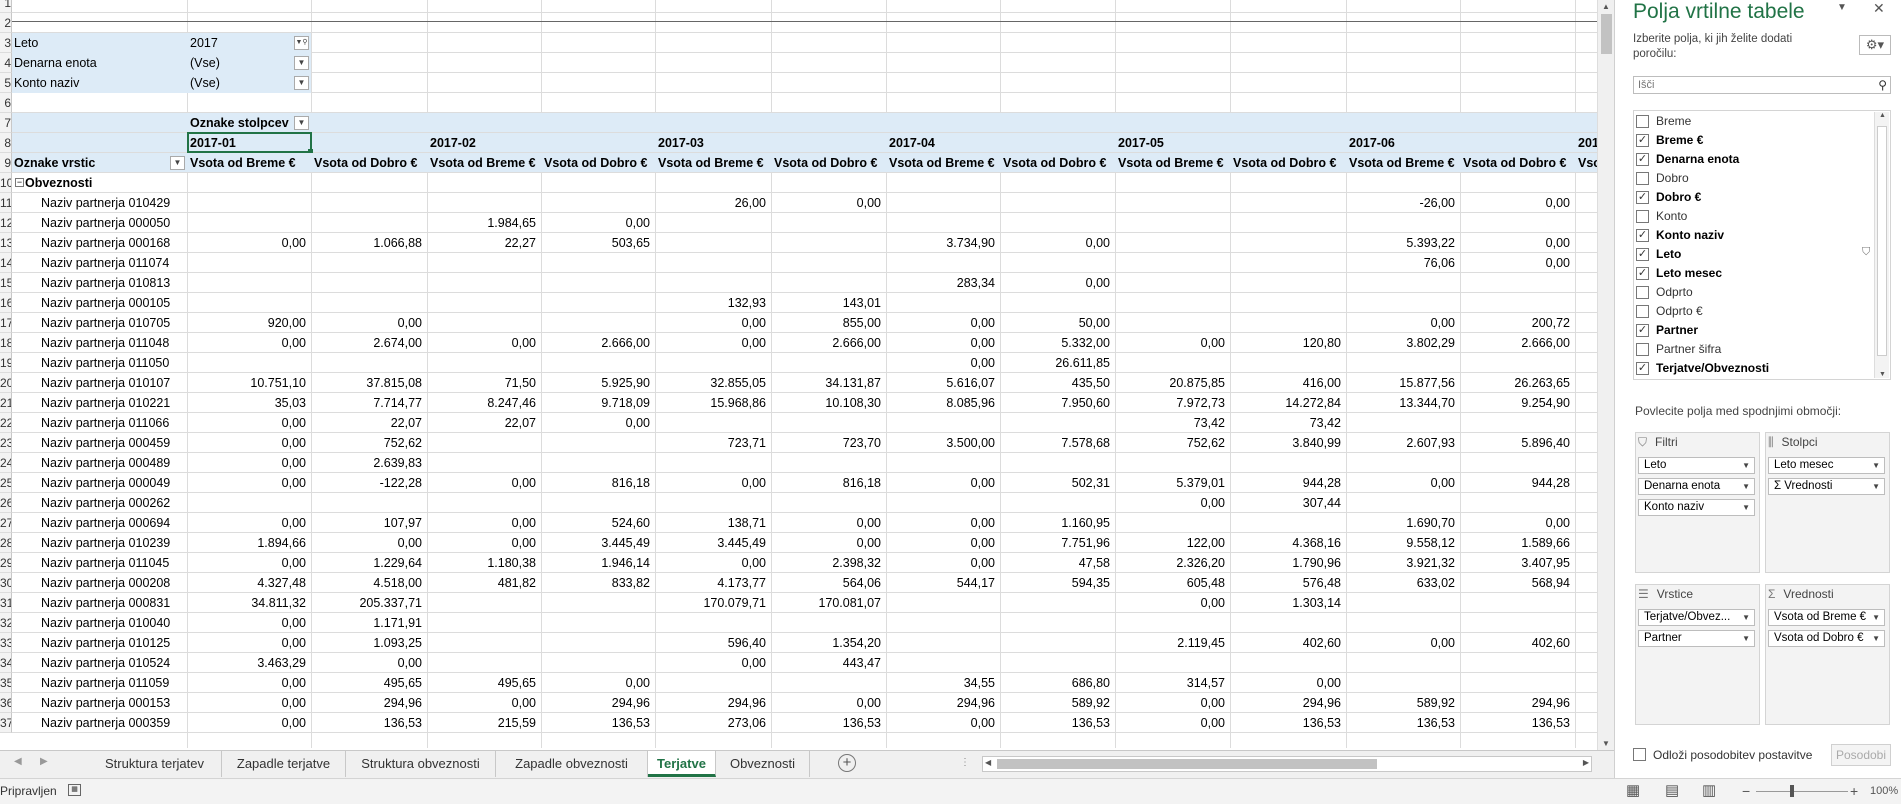 The image size is (1901, 804). Describe the element at coordinates (828, 643) in the screenshot. I see `value-cell: 1.354,20` at that location.